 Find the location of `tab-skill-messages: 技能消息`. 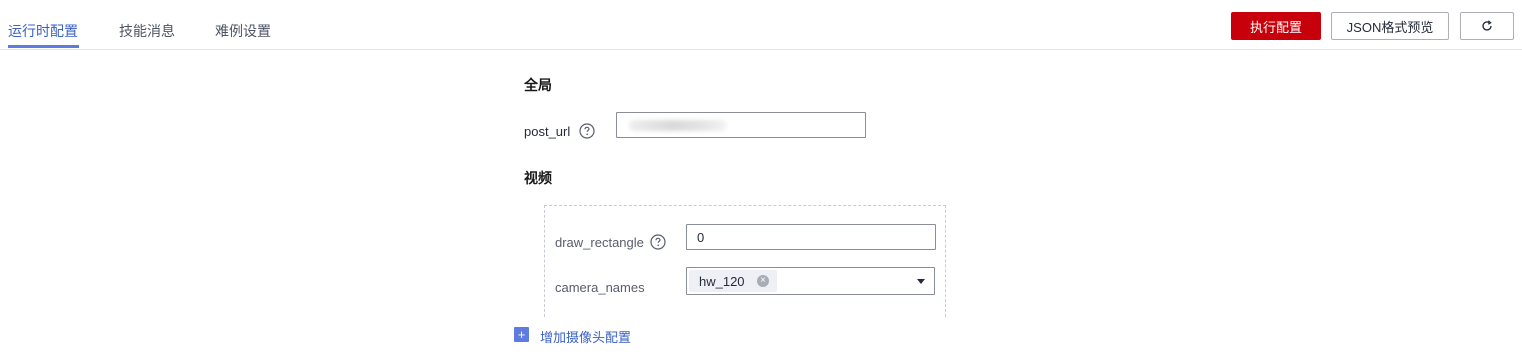

tab-skill-messages: 技能消息 is located at coordinates (147, 31).